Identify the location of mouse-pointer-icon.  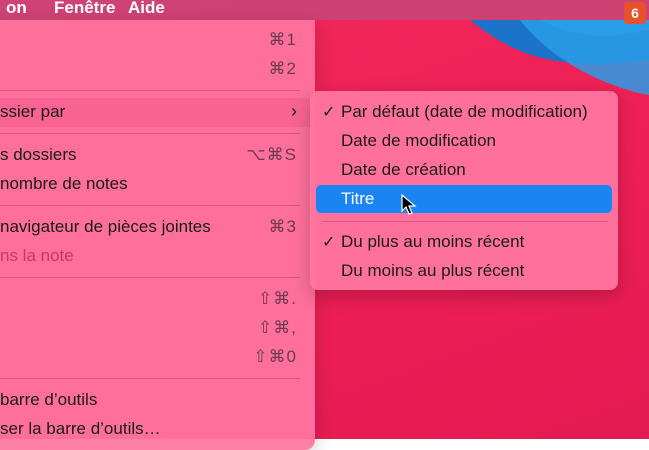
(409, 204).